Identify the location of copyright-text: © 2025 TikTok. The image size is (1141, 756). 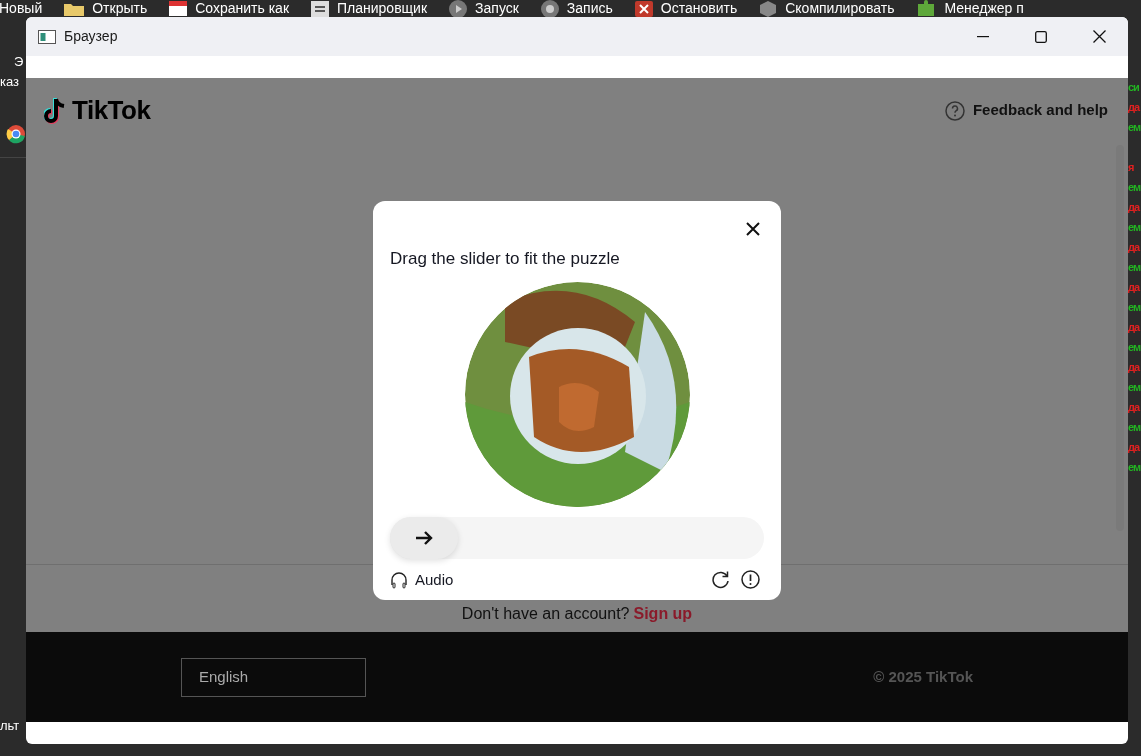
(923, 676).